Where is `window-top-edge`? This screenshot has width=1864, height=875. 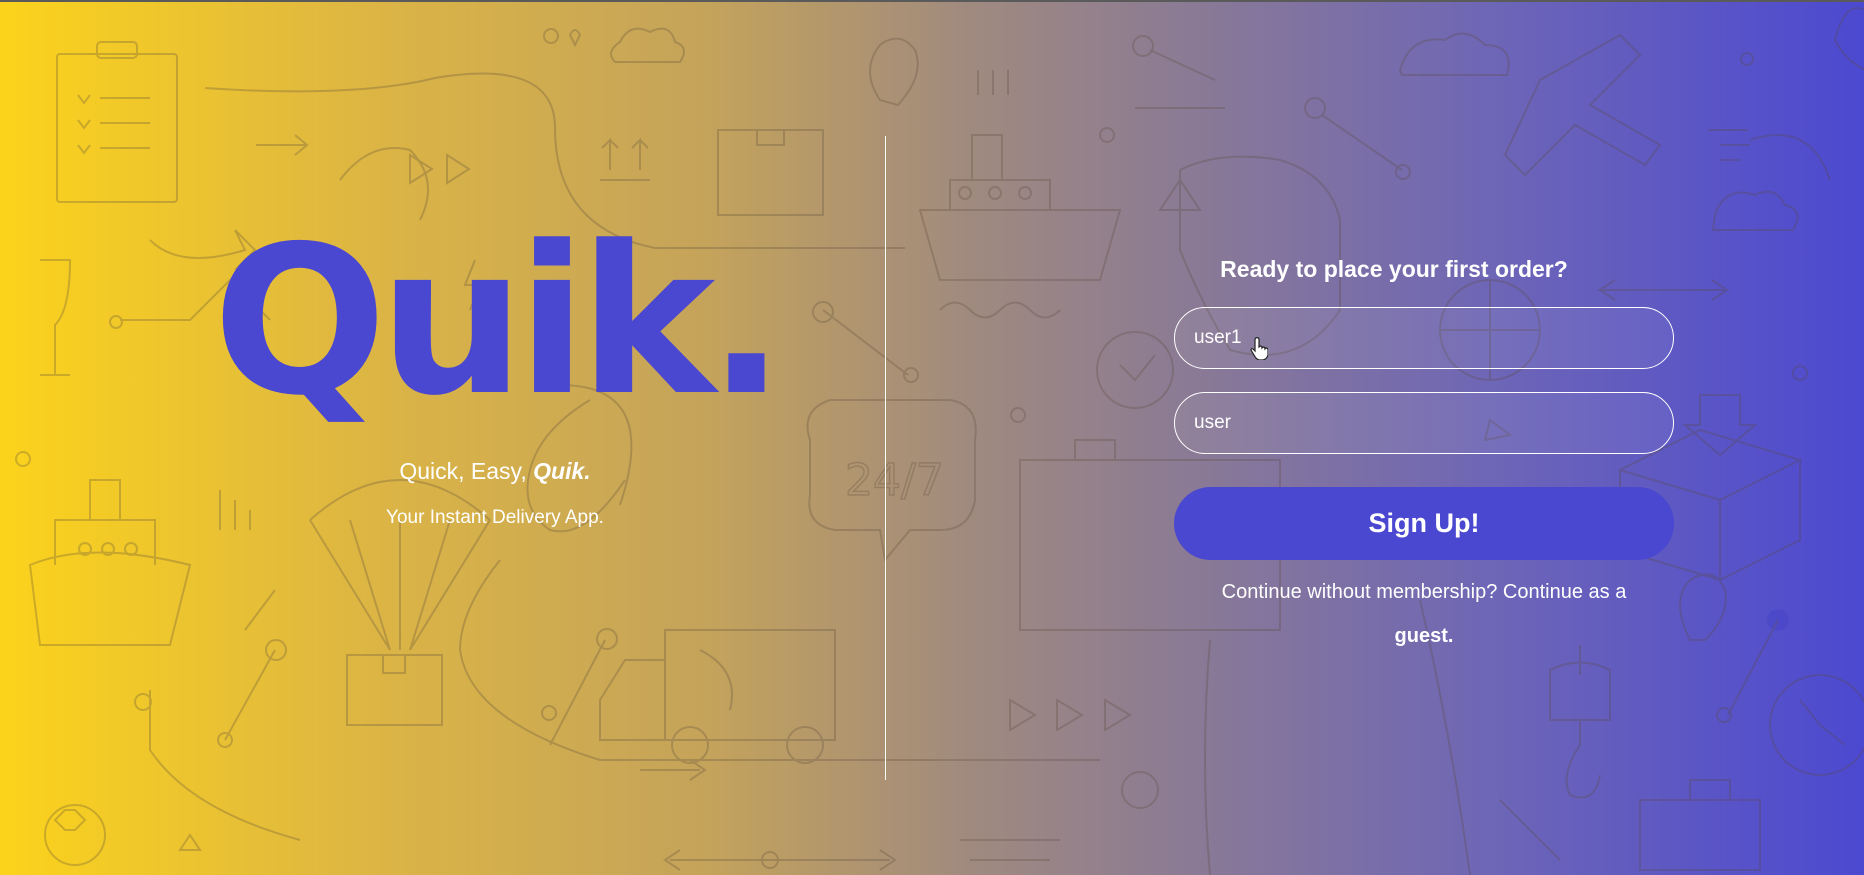
window-top-edge is located at coordinates (932, 1).